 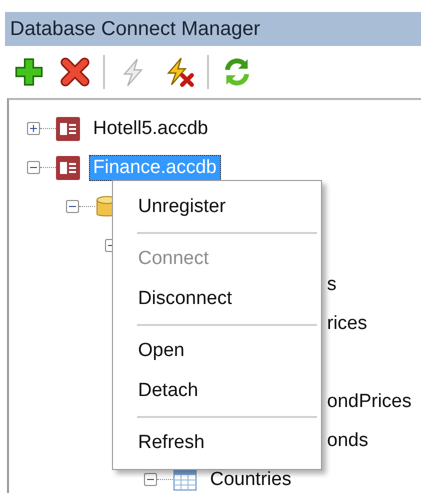 What do you see at coordinates (217, 351) in the screenshot?
I see `menu-item: Open` at bounding box center [217, 351].